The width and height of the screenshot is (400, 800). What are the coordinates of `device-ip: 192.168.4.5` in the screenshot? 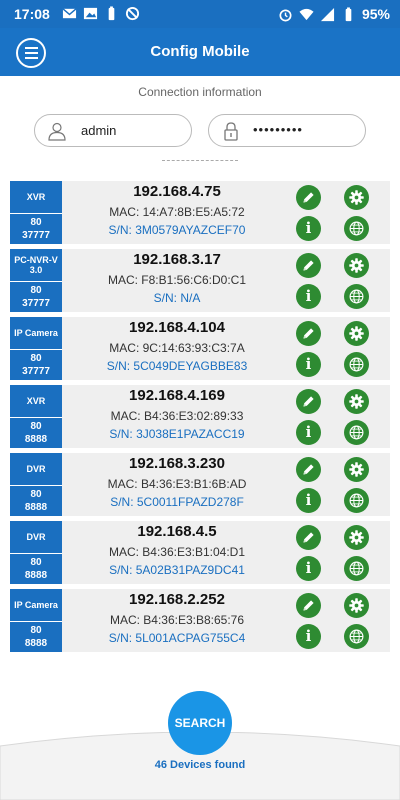 It's located at (177, 531).